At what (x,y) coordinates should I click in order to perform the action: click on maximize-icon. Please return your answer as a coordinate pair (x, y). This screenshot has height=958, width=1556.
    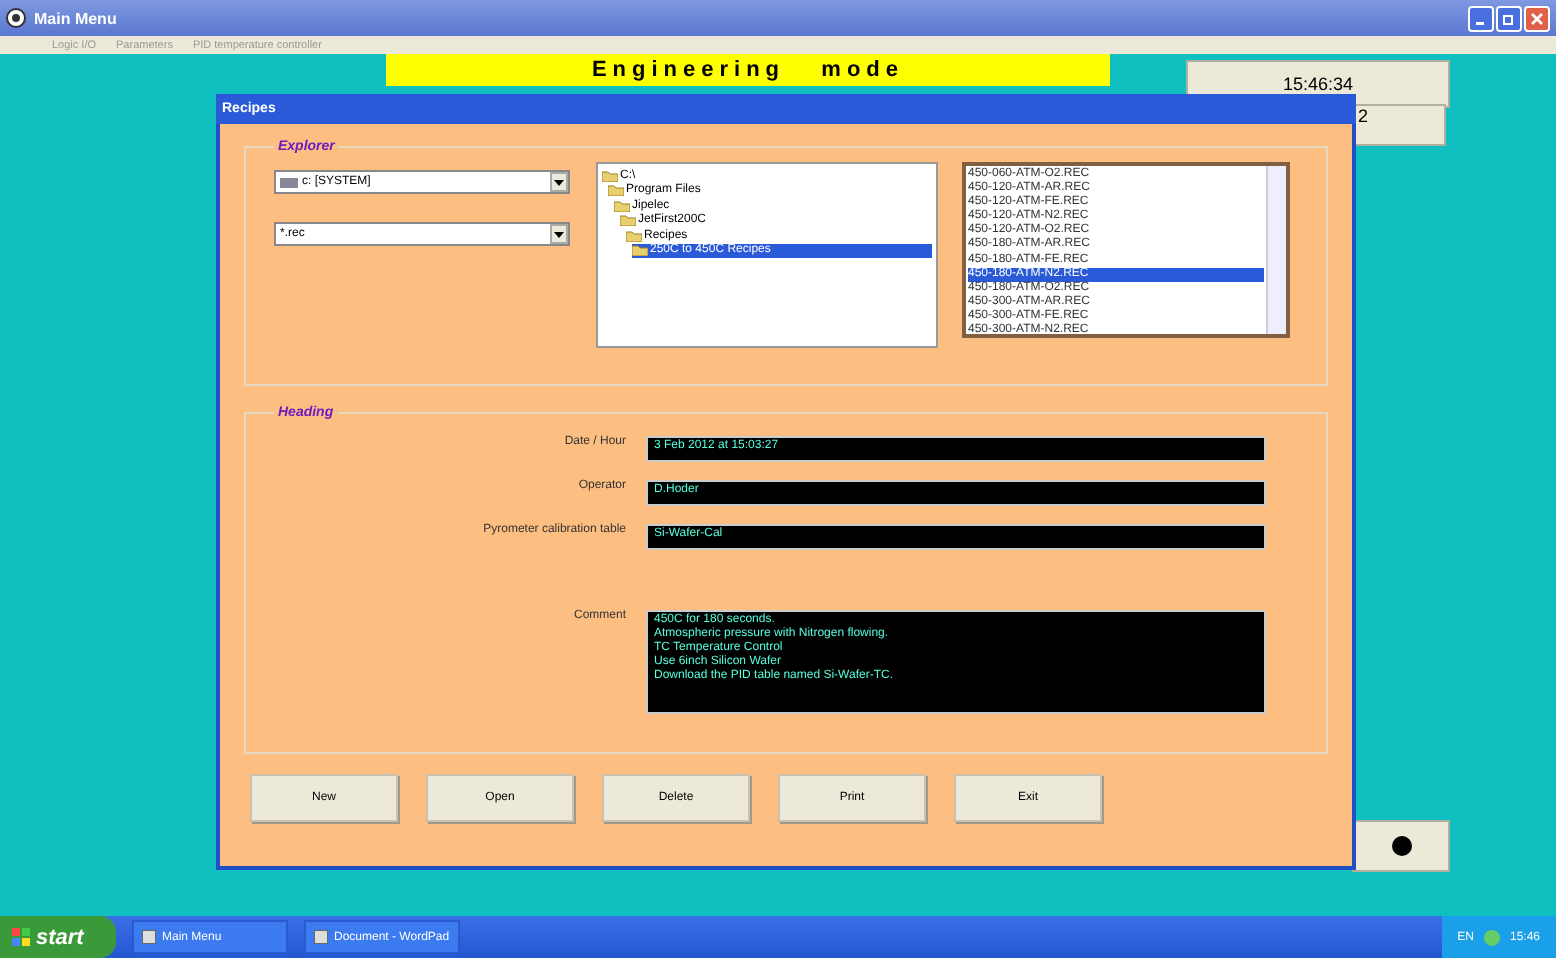
    Looking at the image, I should click on (1509, 18).